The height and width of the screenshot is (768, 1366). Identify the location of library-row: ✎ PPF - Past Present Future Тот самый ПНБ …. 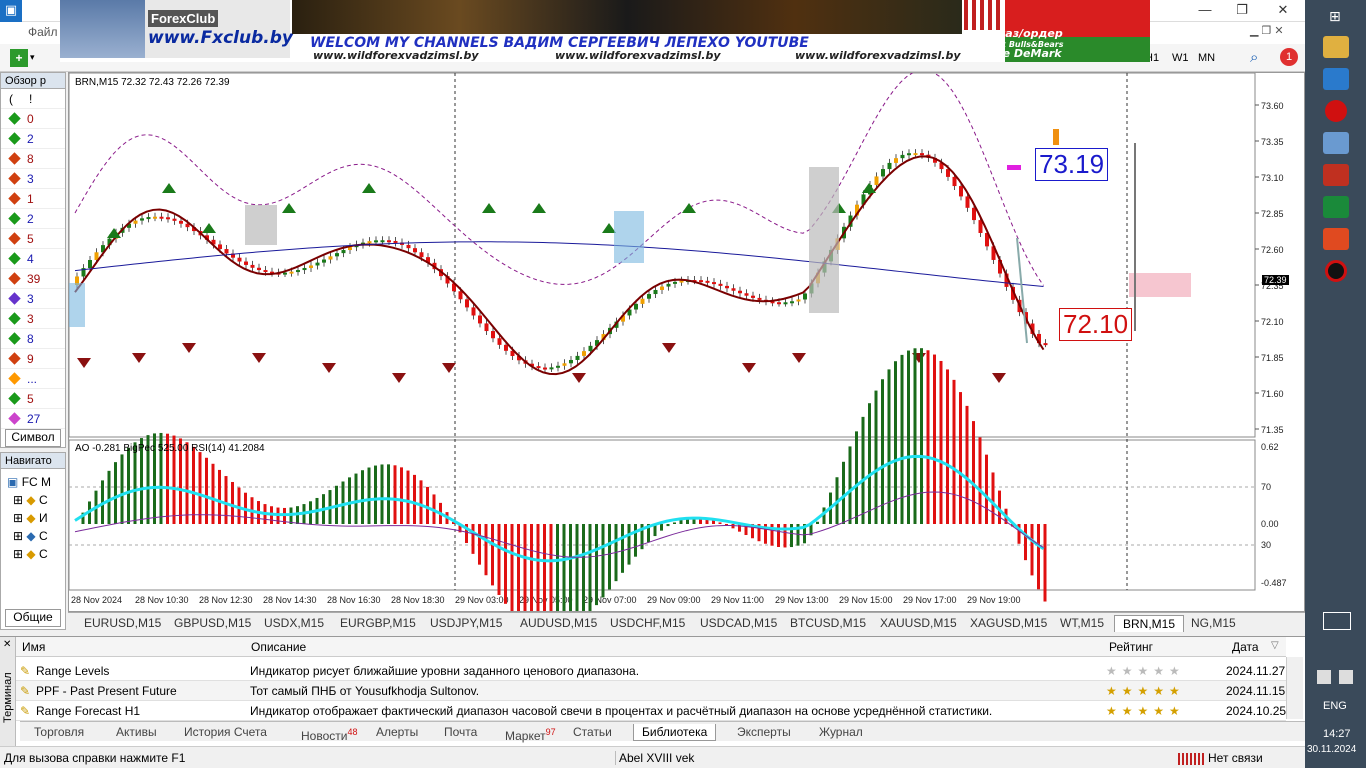
(651, 691).